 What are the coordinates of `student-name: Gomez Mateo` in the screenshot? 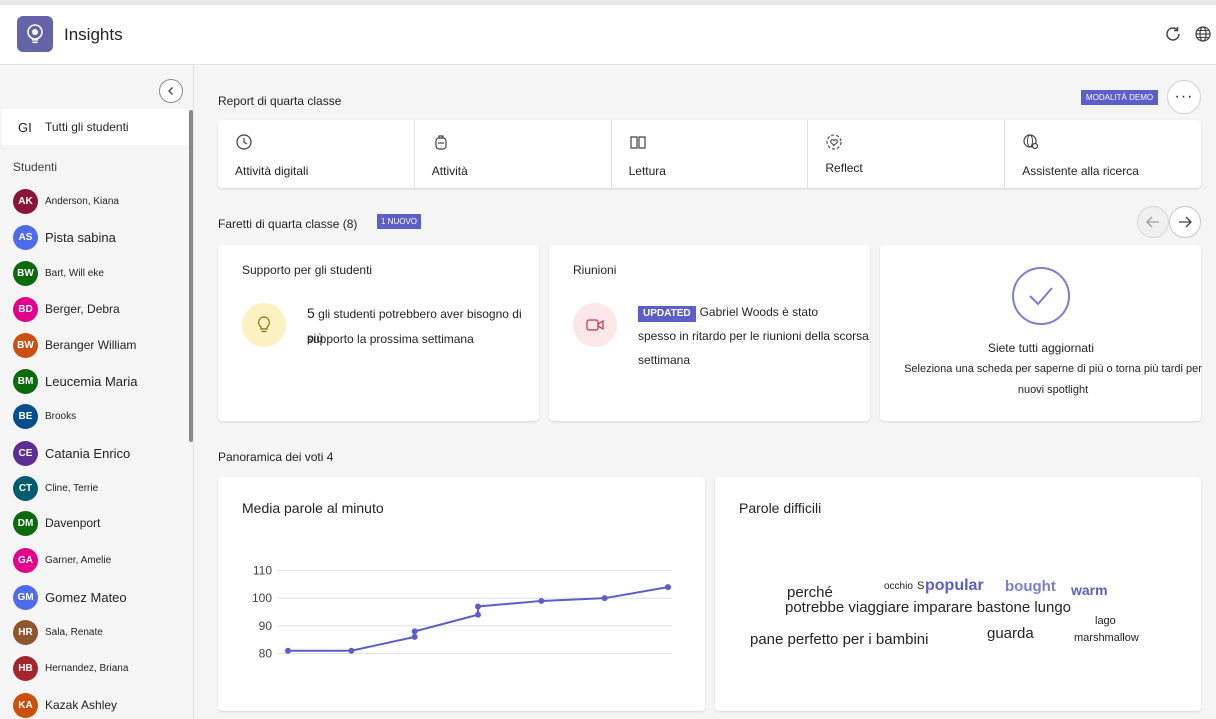 It's located at (86, 597).